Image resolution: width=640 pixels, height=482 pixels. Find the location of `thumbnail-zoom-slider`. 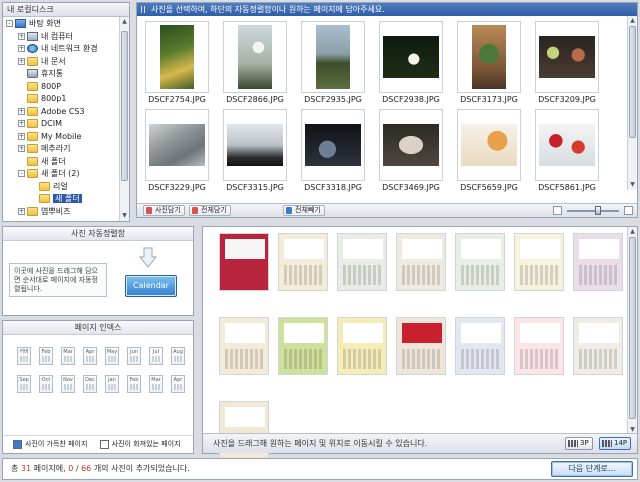

thumbnail-zoom-slider is located at coordinates (593, 211).